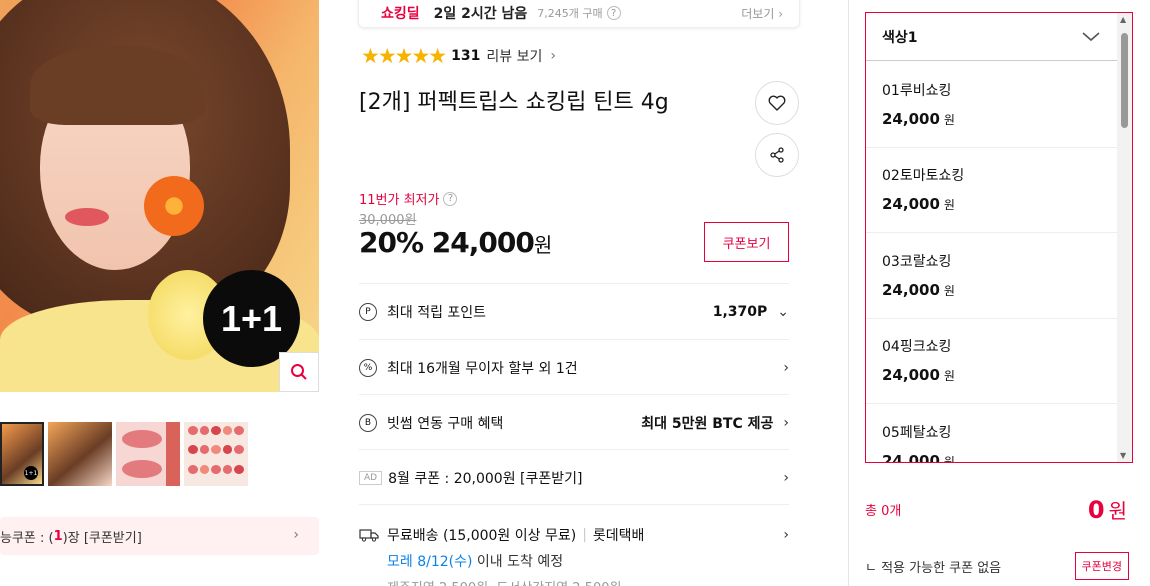 The image size is (1150, 586). Describe the element at coordinates (368, 367) in the screenshot. I see `percent-icon: %` at that location.